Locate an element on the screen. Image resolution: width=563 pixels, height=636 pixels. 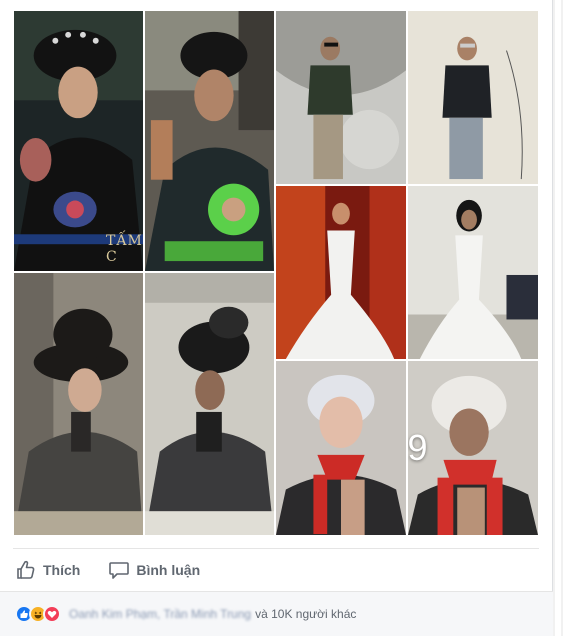
like-label: Thích is located at coordinates (62, 569).